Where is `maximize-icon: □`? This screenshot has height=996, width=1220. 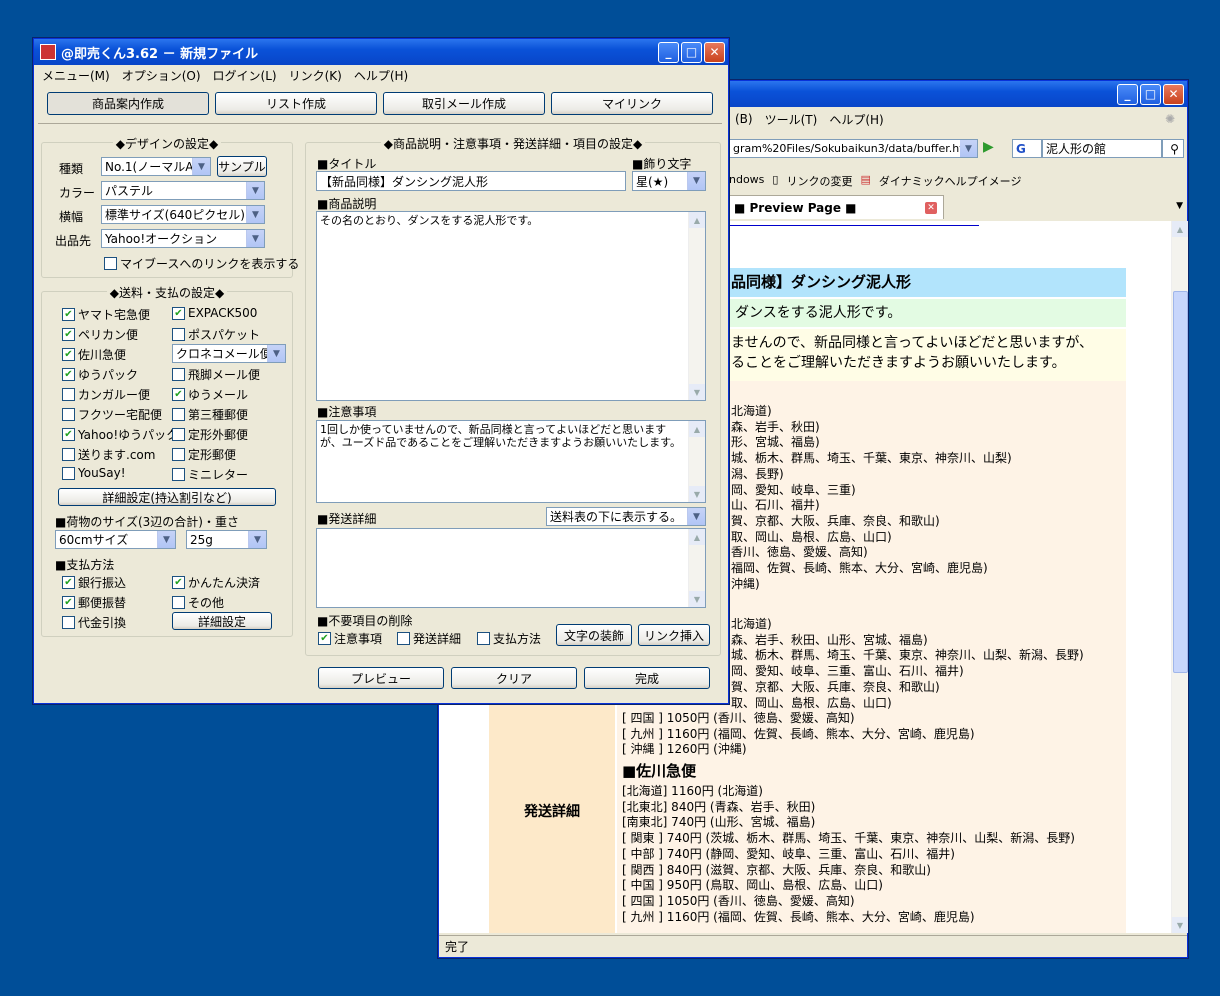 maximize-icon: □ is located at coordinates (1150, 94).